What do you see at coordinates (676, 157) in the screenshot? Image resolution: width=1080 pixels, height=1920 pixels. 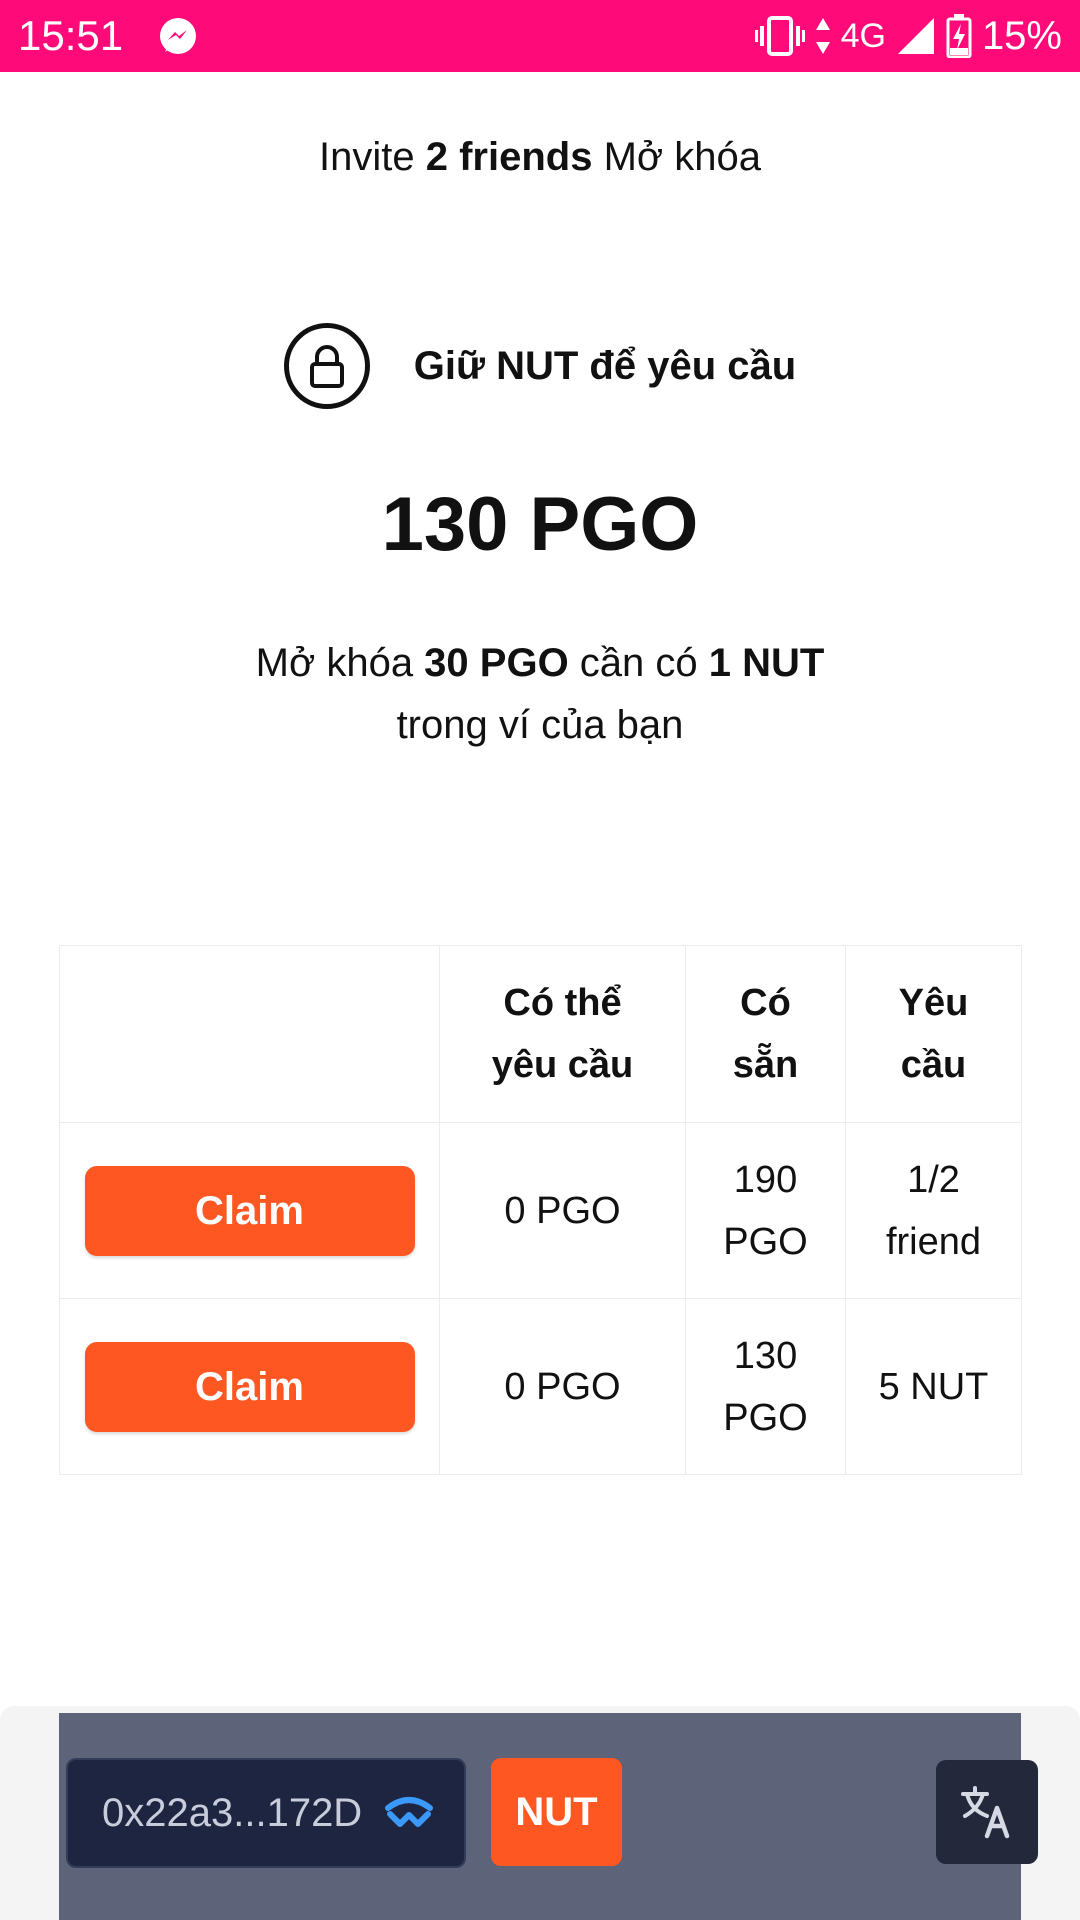 I see `invite-suffix: Mở khóa` at bounding box center [676, 157].